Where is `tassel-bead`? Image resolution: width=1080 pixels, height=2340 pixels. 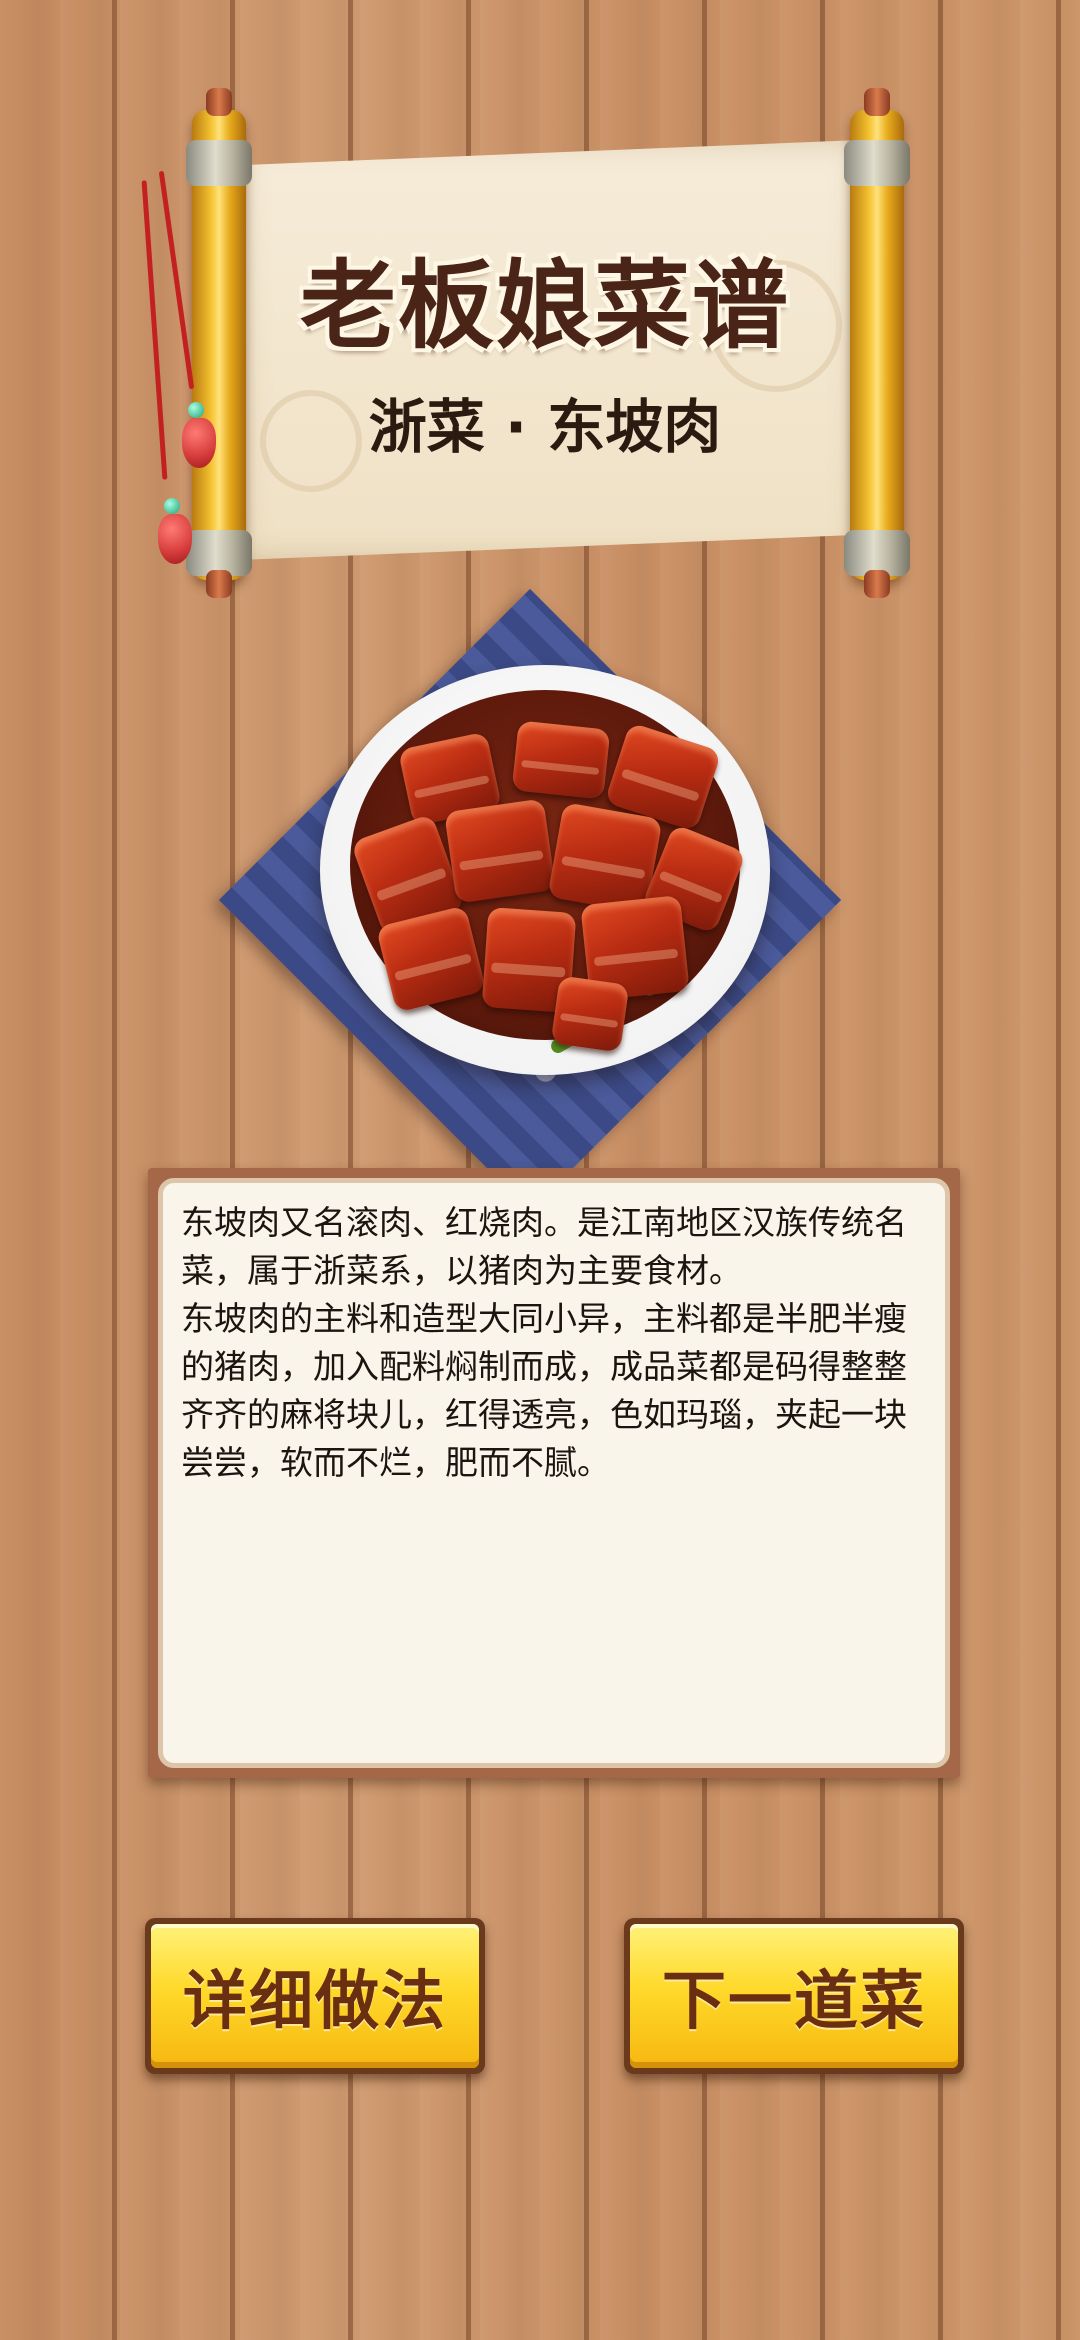
tassel-bead is located at coordinates (172, 506).